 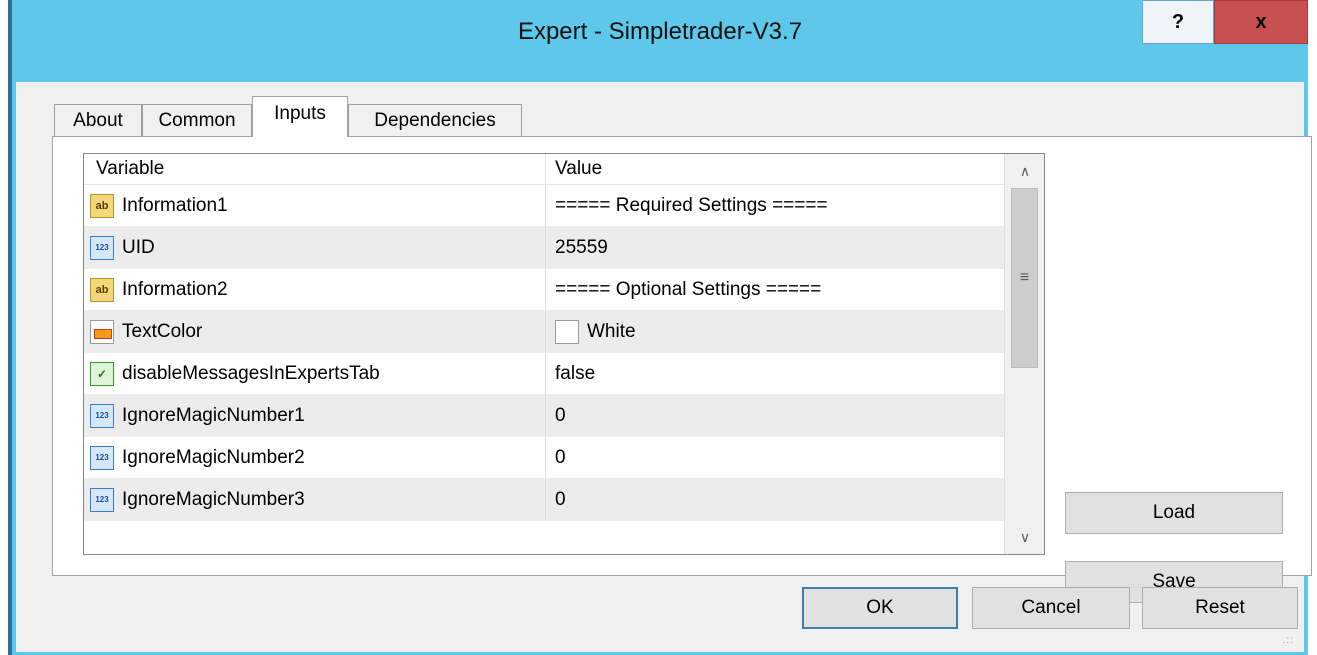 What do you see at coordinates (315, 169) in the screenshot?
I see `column-header-variable: Variable` at bounding box center [315, 169].